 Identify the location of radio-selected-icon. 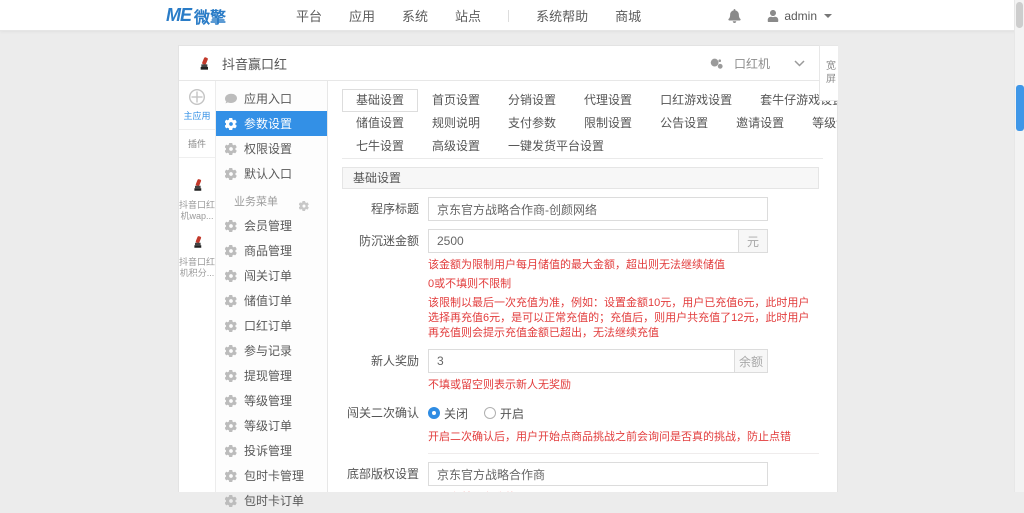
(434, 413).